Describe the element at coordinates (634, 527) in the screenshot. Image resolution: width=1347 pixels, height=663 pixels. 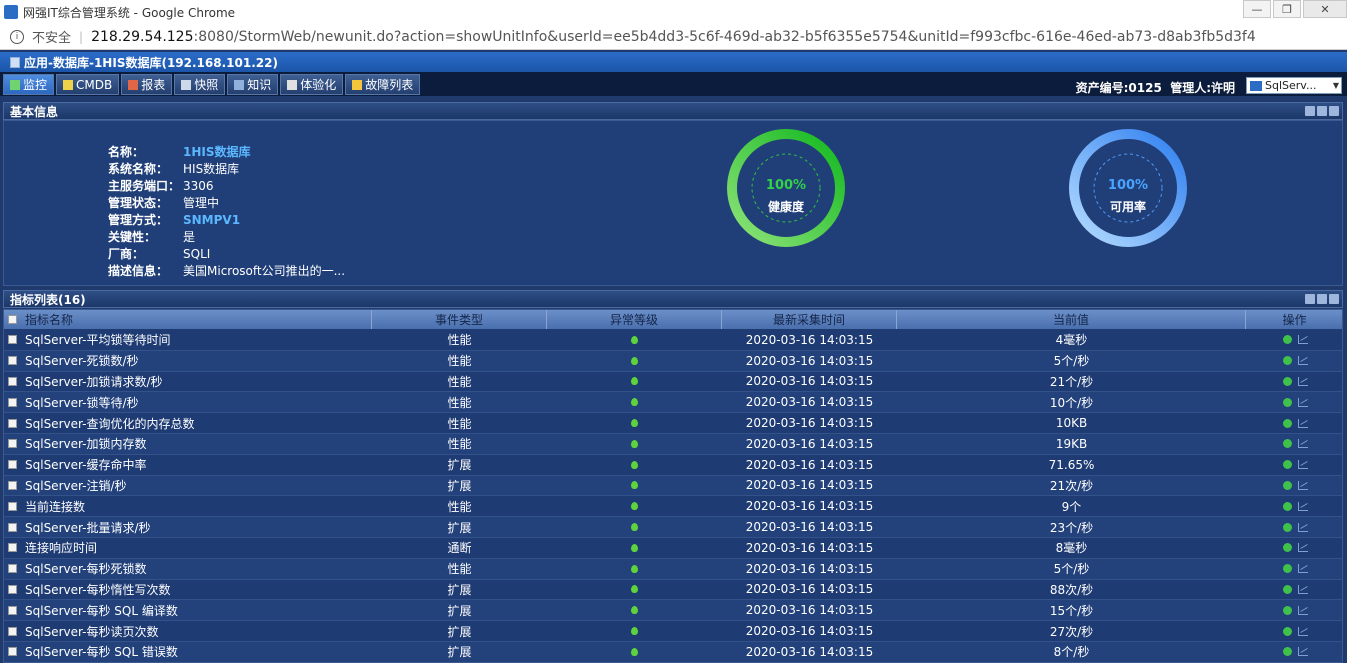
I see `severity-cell` at that location.